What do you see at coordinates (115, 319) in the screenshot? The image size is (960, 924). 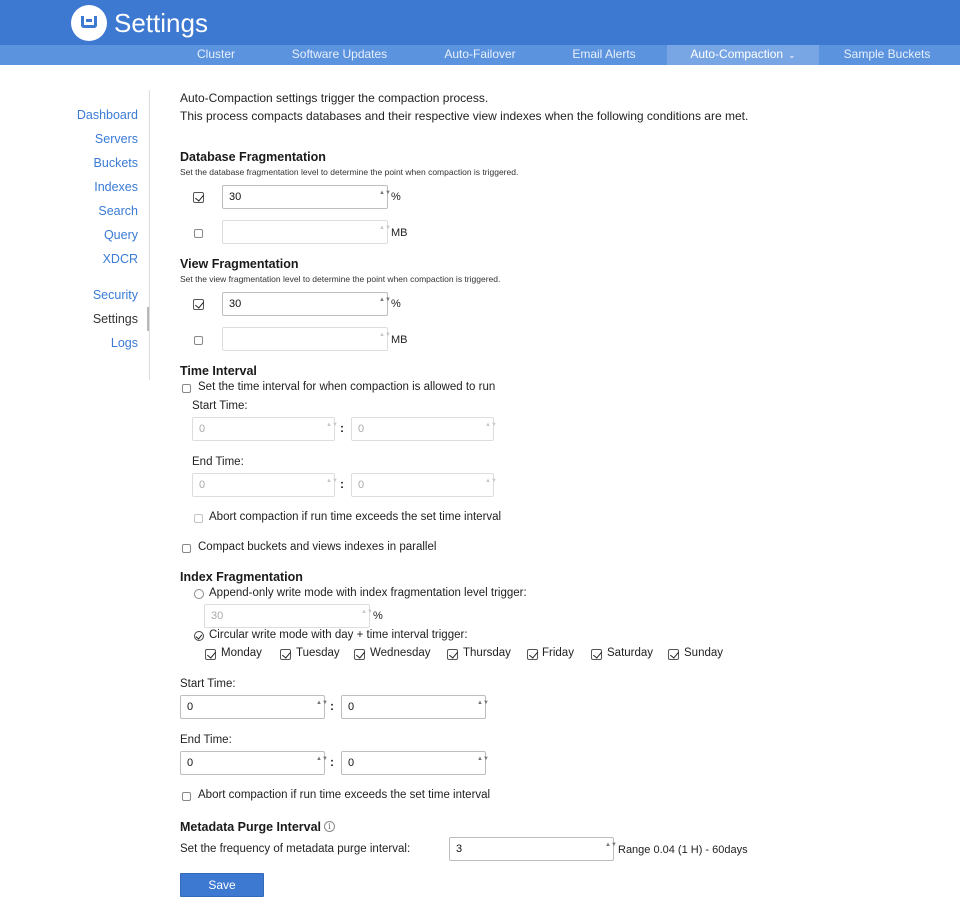 I see `sidebar-item-settings: Settings` at bounding box center [115, 319].